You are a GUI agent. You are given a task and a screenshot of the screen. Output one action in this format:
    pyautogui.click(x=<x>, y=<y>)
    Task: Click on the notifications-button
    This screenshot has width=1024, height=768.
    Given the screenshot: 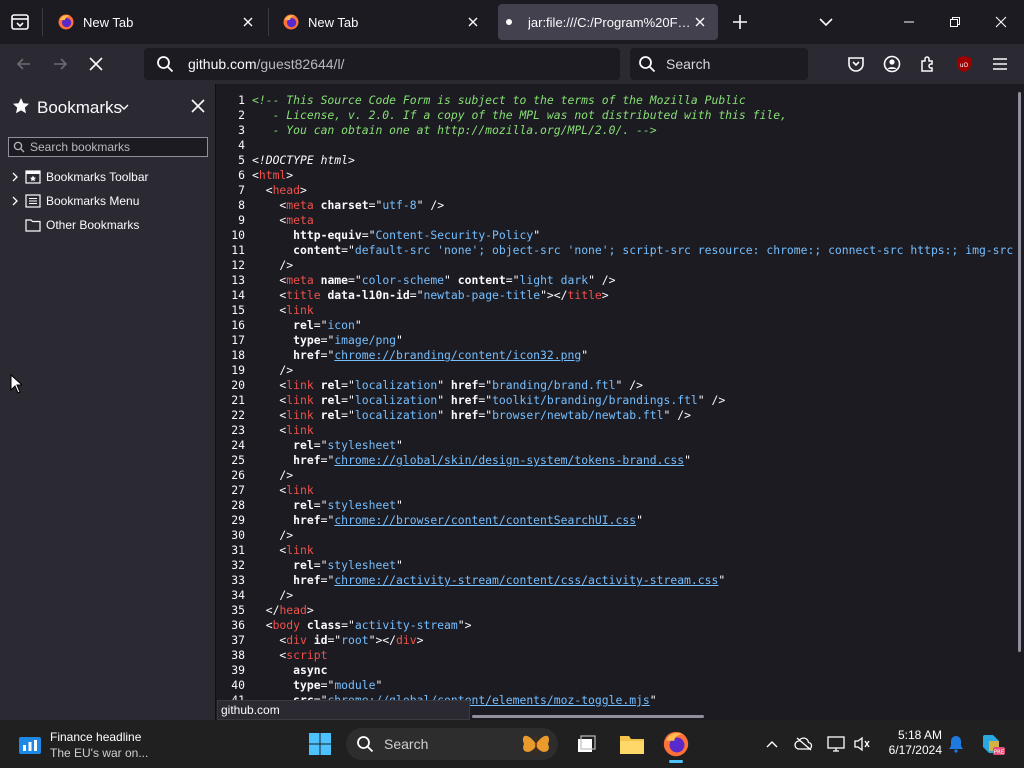 What is the action you would take?
    pyautogui.click(x=956, y=744)
    